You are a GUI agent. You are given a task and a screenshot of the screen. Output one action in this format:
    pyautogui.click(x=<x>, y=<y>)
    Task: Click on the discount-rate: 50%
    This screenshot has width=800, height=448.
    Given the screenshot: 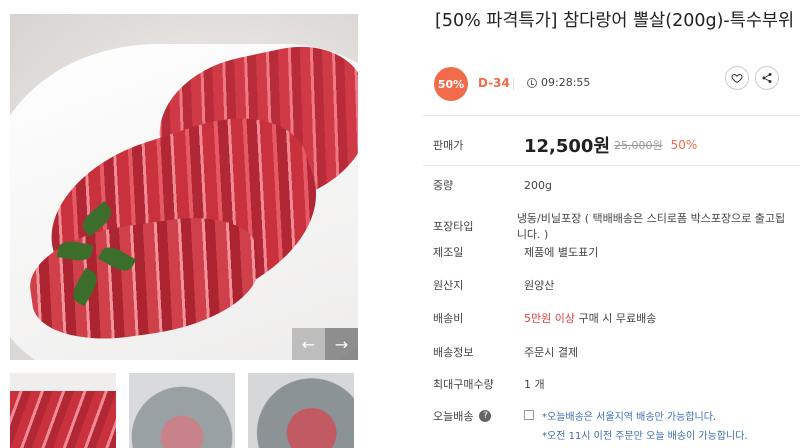 What is the action you would take?
    pyautogui.click(x=684, y=145)
    